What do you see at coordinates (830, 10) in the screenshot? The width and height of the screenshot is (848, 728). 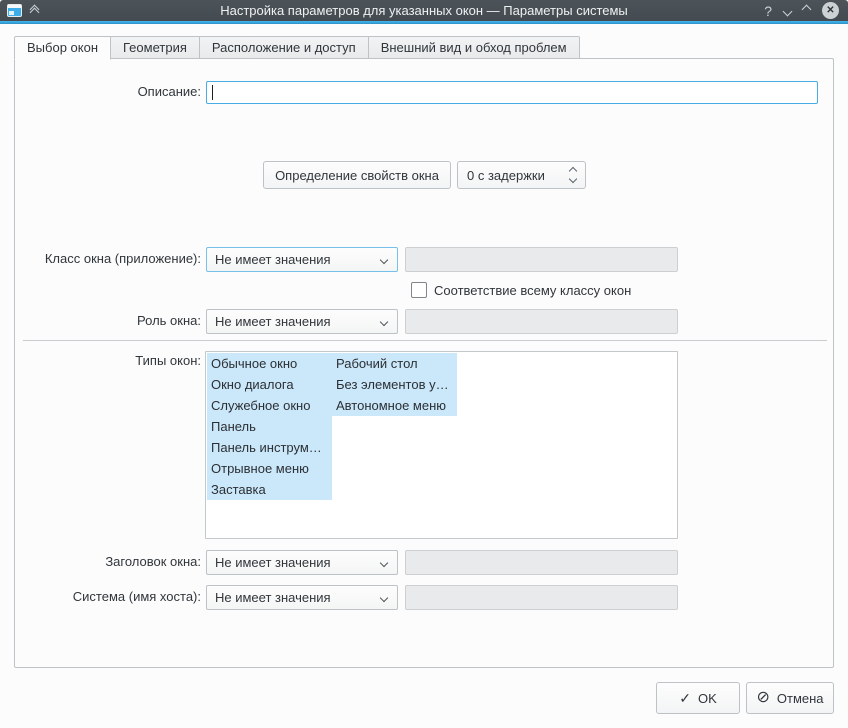 I see `close-icon: ✕` at bounding box center [830, 10].